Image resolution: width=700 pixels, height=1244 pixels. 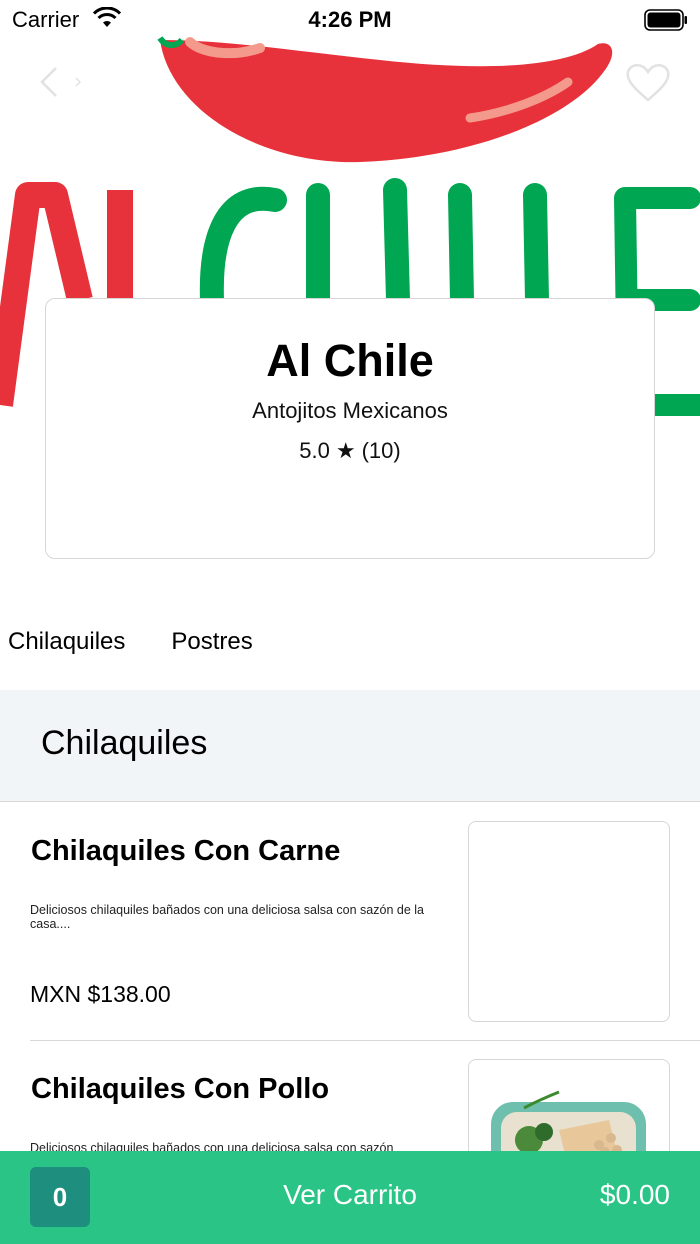 I want to click on view-cart-button: Ver Carrito, so click(x=350, y=1195).